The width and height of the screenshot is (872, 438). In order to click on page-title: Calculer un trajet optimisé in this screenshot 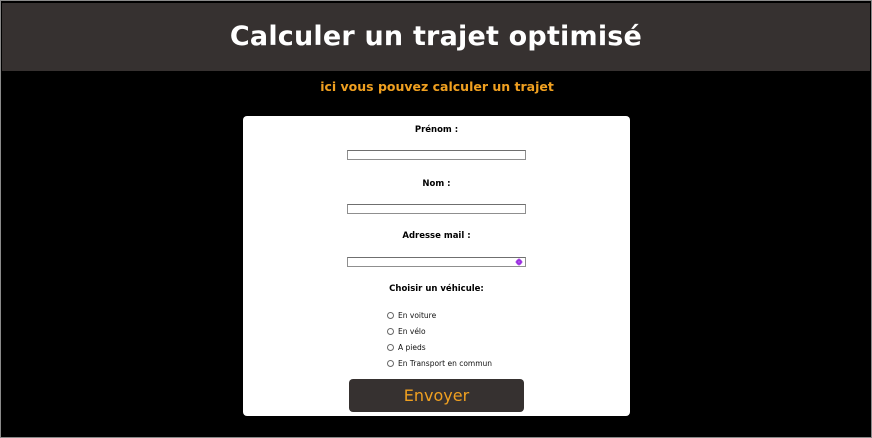, I will do `click(436, 36)`.